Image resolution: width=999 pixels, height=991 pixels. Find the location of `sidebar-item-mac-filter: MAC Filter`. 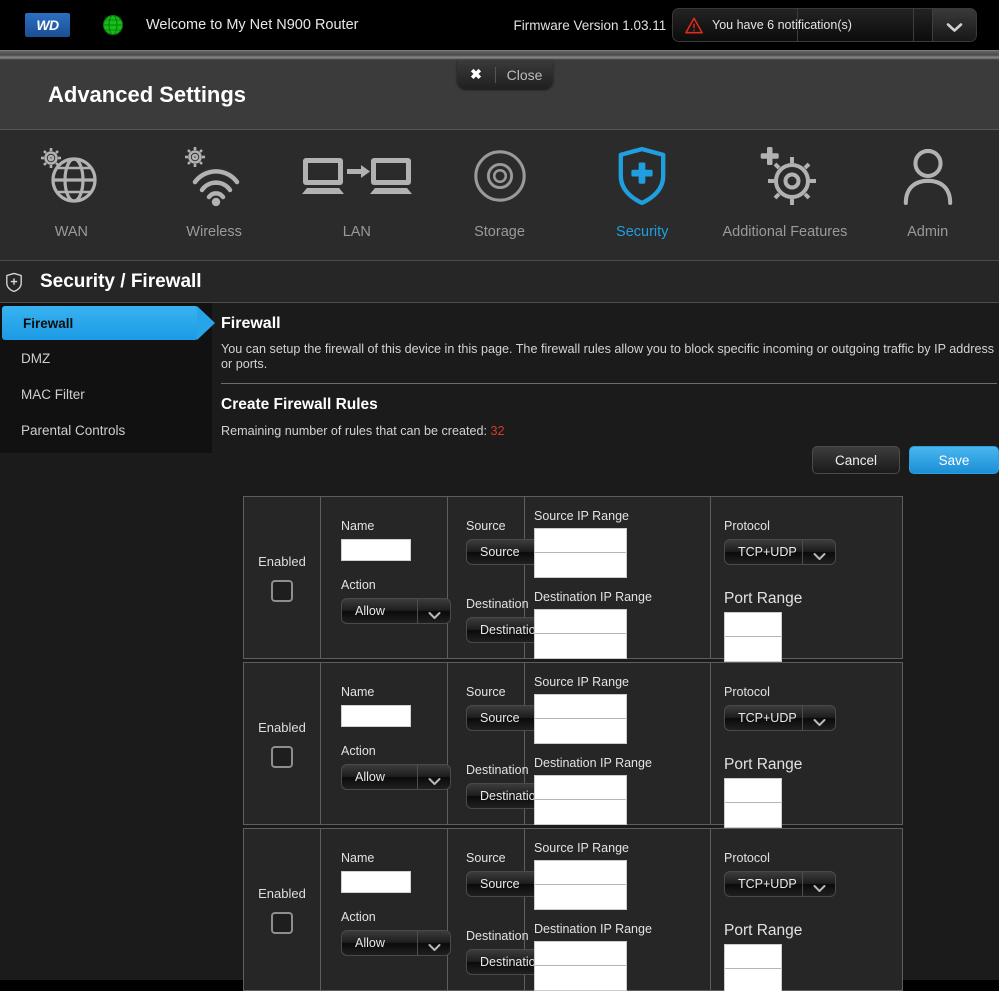

sidebar-item-mac-filter: MAC Filter is located at coordinates (106, 394).